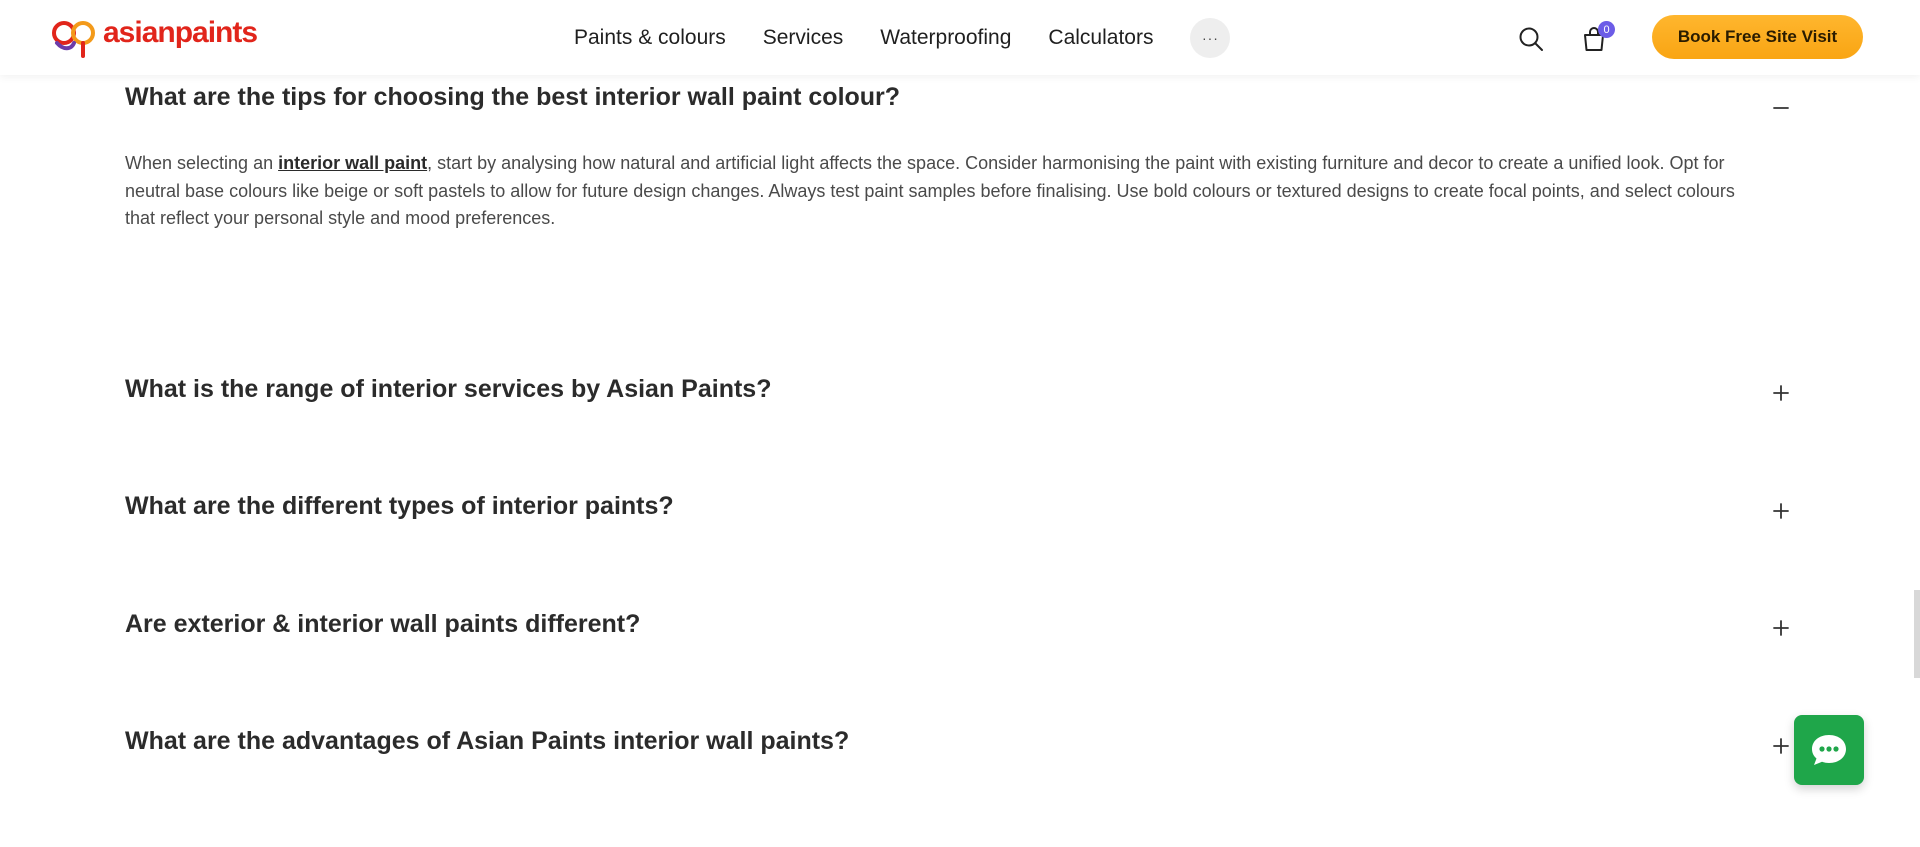 This screenshot has height=847, width=1920. What do you see at coordinates (945, 38) in the screenshot?
I see `nav-waterproofing: Waterproofing` at bounding box center [945, 38].